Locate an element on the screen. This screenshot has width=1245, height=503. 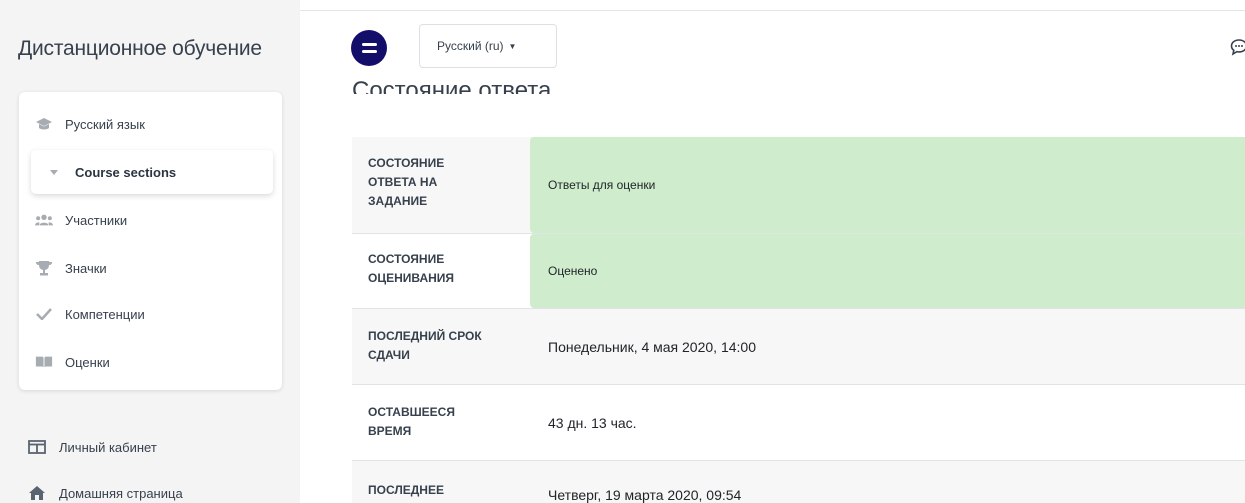
nav-item-label: Домашняя страница is located at coordinates (121, 493).